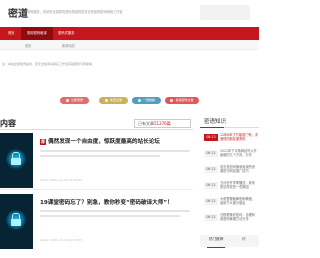 Image resolution: width=320 pixels, height=258 pixels. What do you see at coordinates (113, 100) in the screenshot?
I see `register-button: 免费注册` at bounding box center [113, 100].